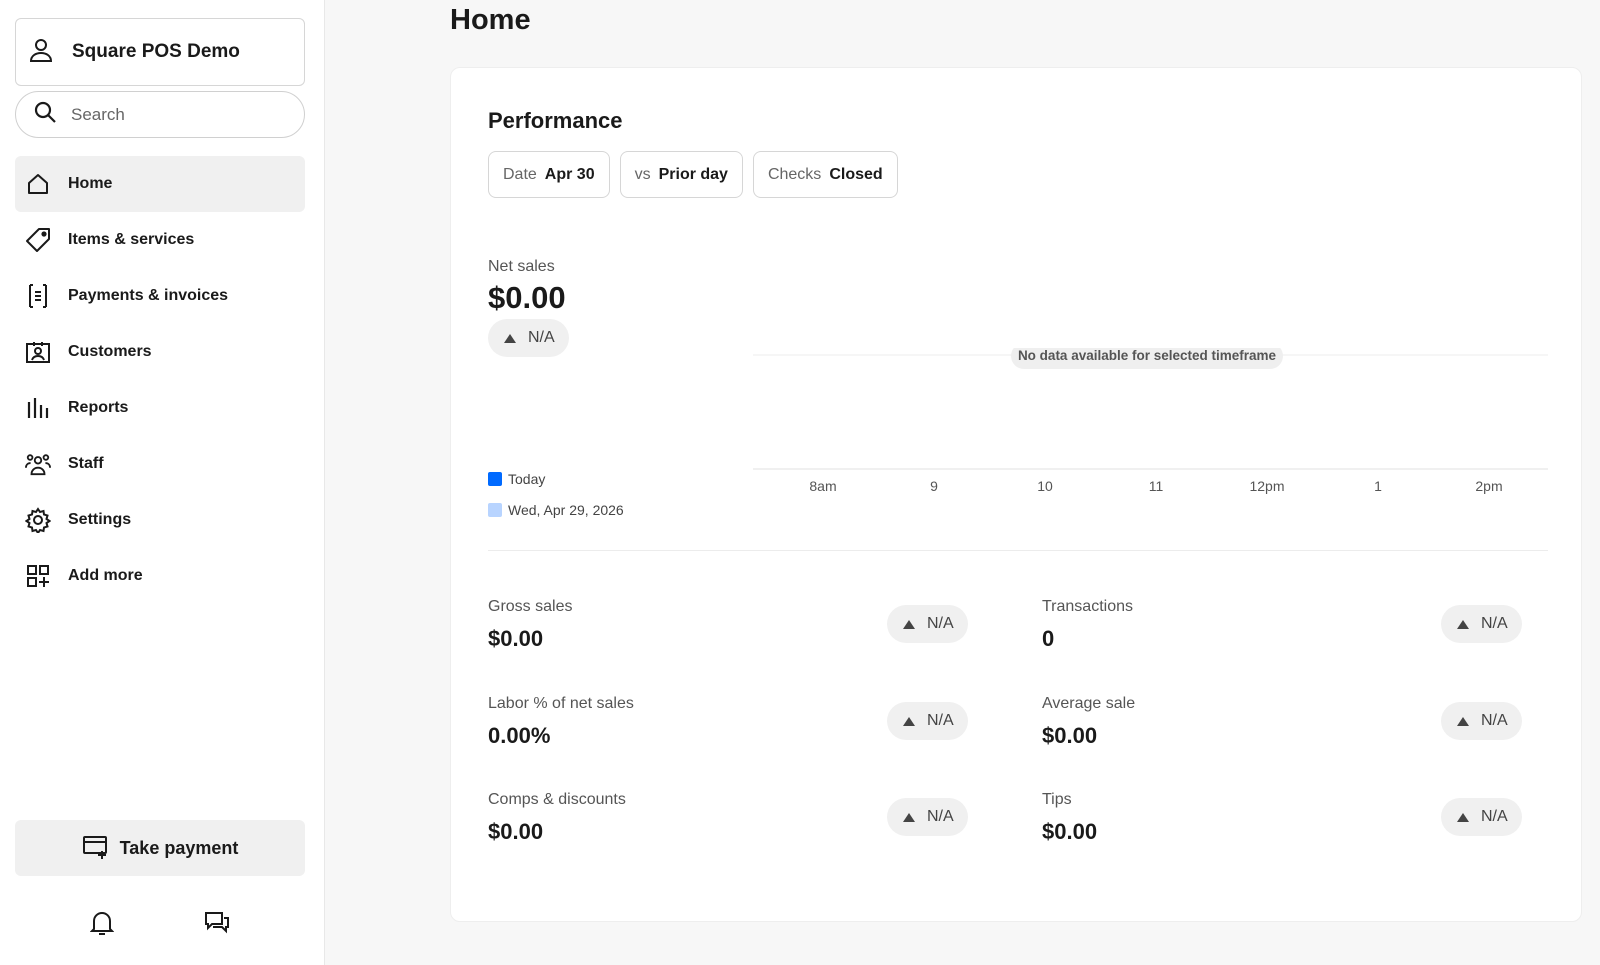 This screenshot has height=965, width=1600. What do you see at coordinates (530, 606) in the screenshot?
I see `metric-label-gross-sales: Gross sales` at bounding box center [530, 606].